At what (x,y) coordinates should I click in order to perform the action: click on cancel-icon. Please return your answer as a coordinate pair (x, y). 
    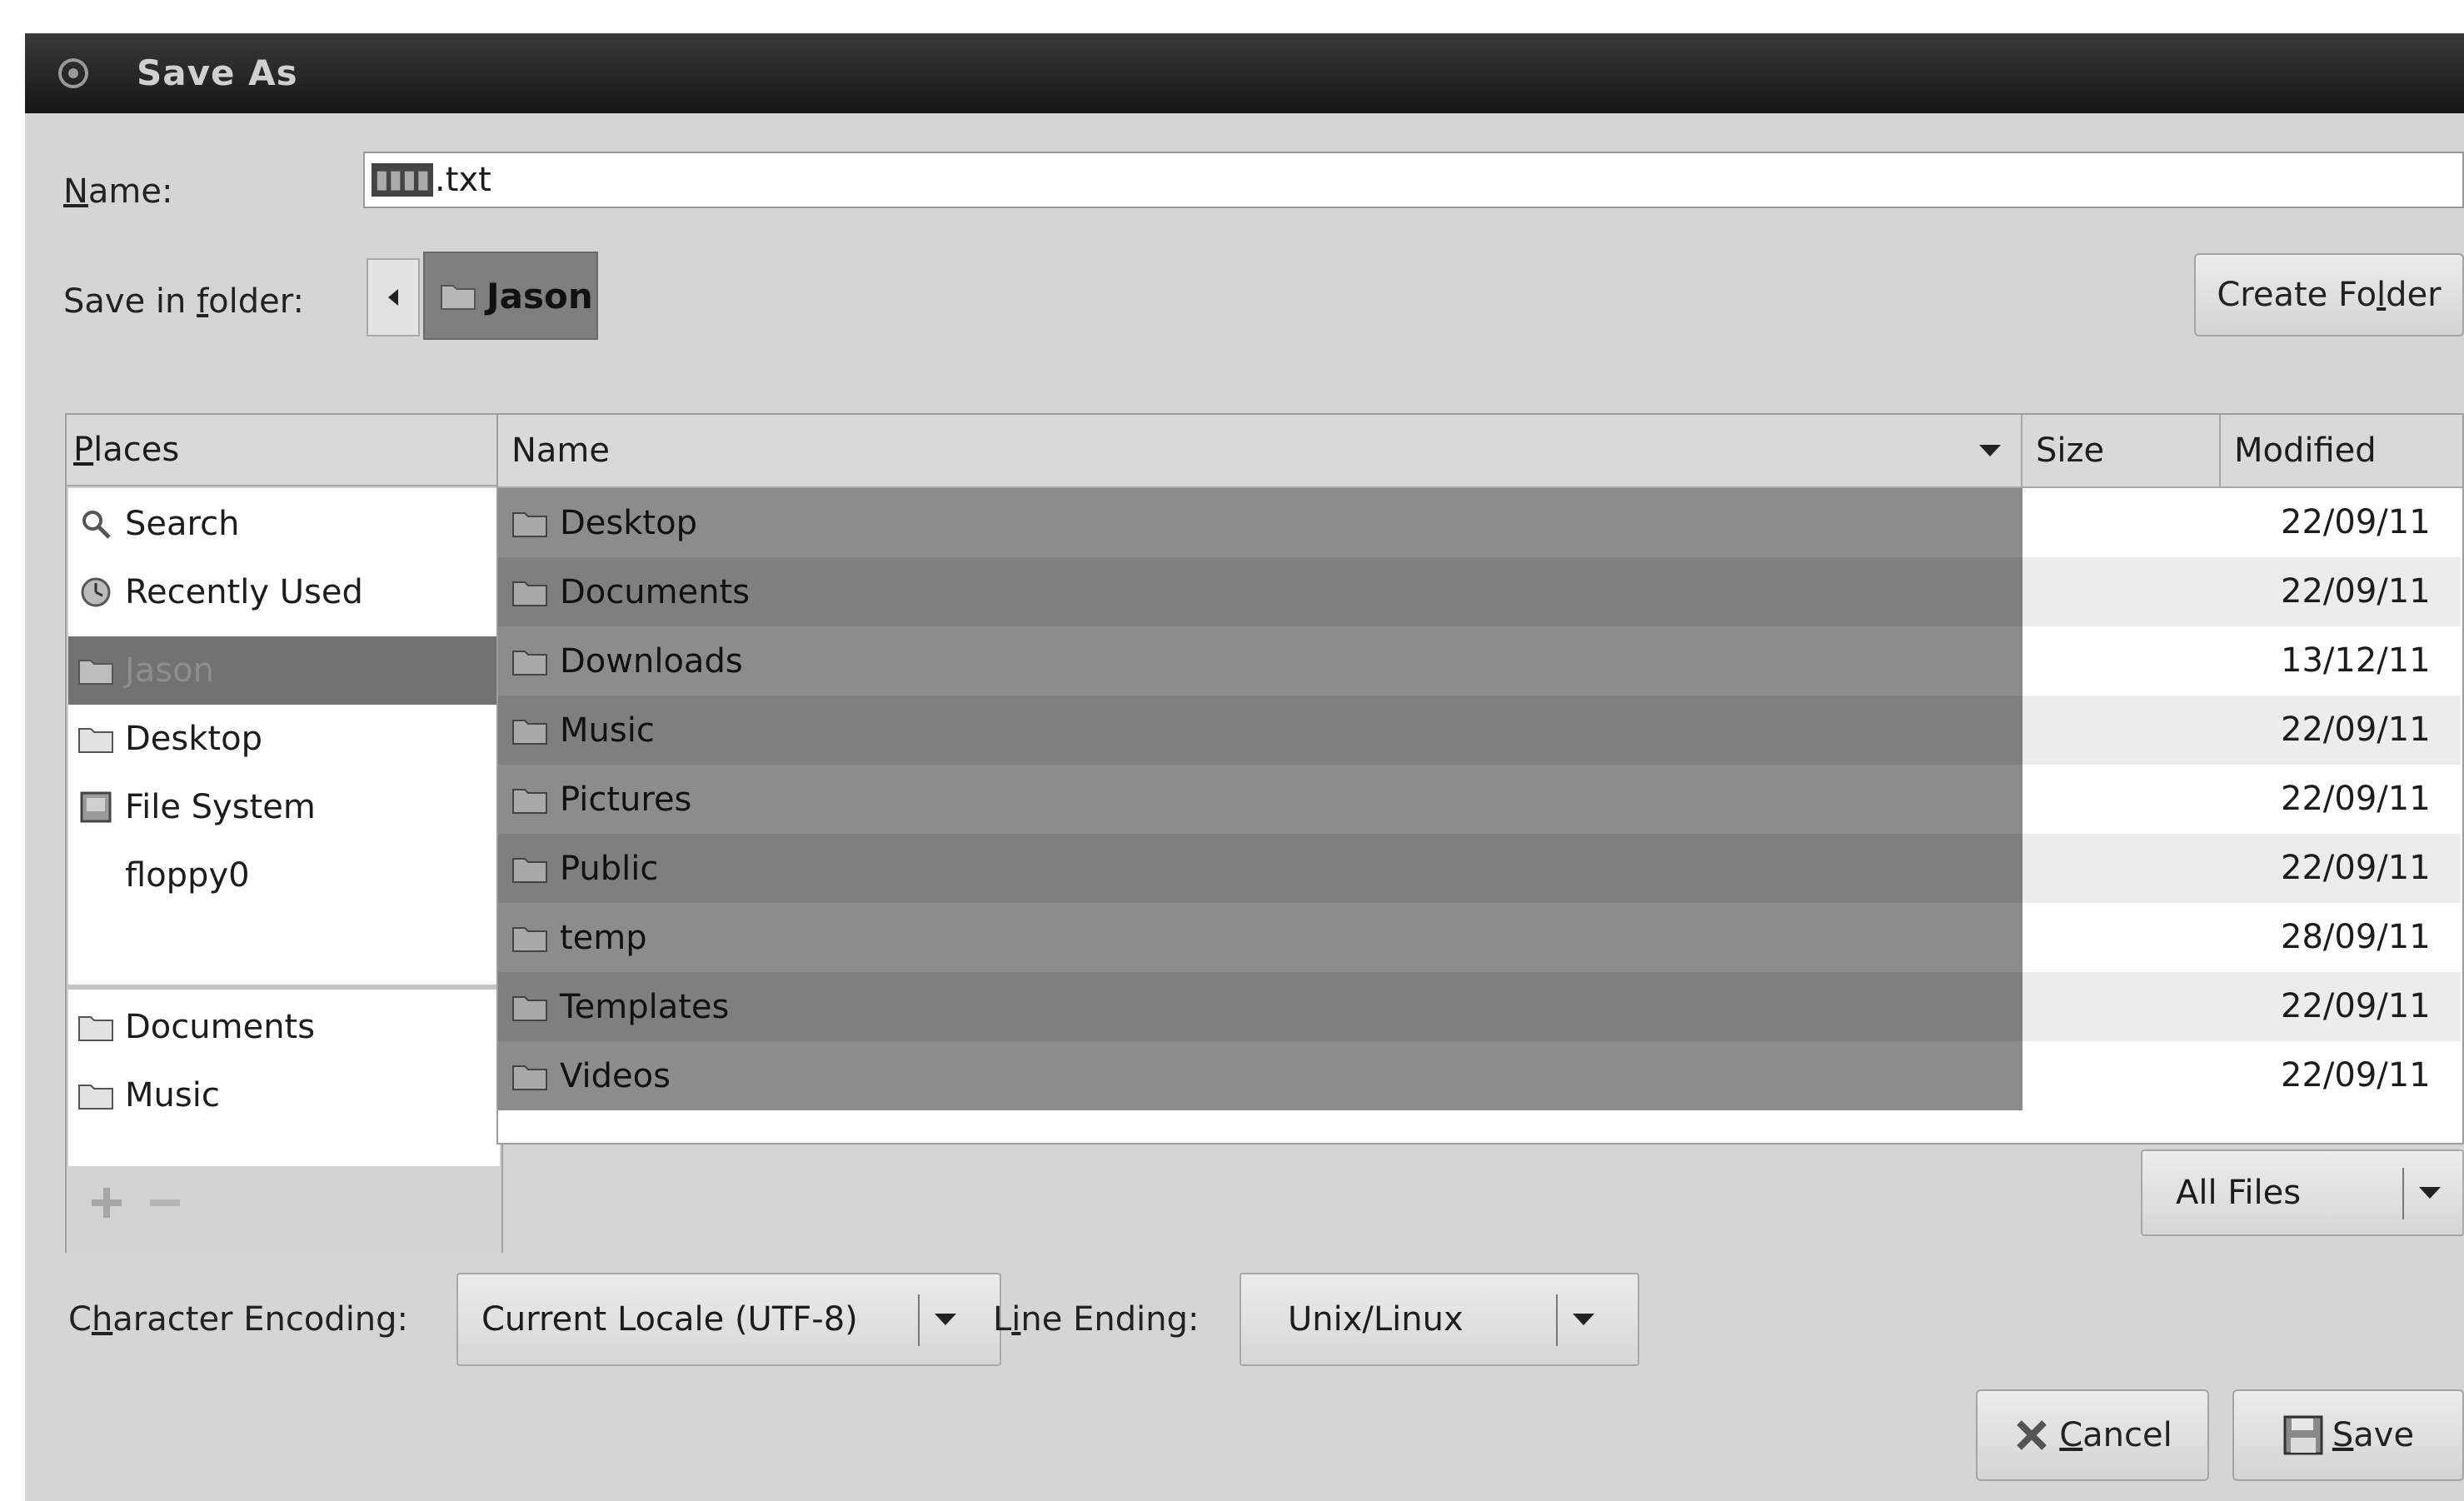
    Looking at the image, I should click on (2032, 1435).